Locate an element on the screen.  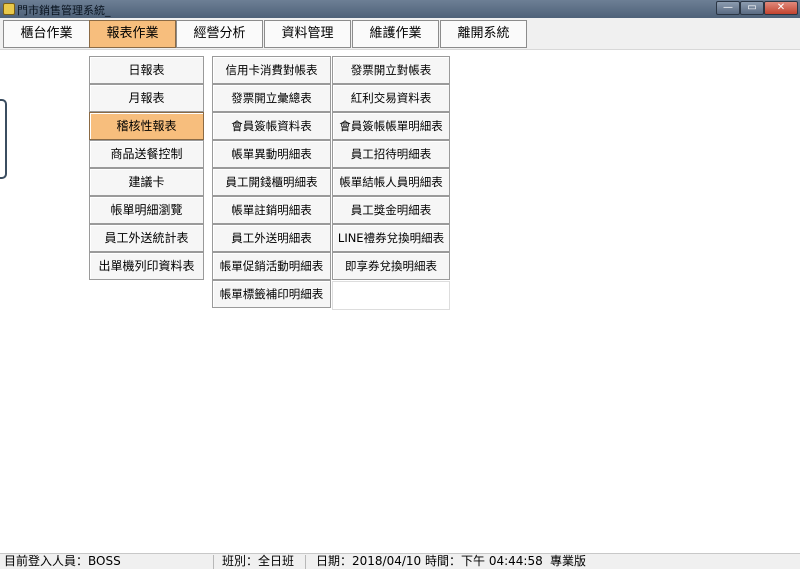
report-invoice-reconciliation: 發票開立對帳表 is located at coordinates (391, 70).